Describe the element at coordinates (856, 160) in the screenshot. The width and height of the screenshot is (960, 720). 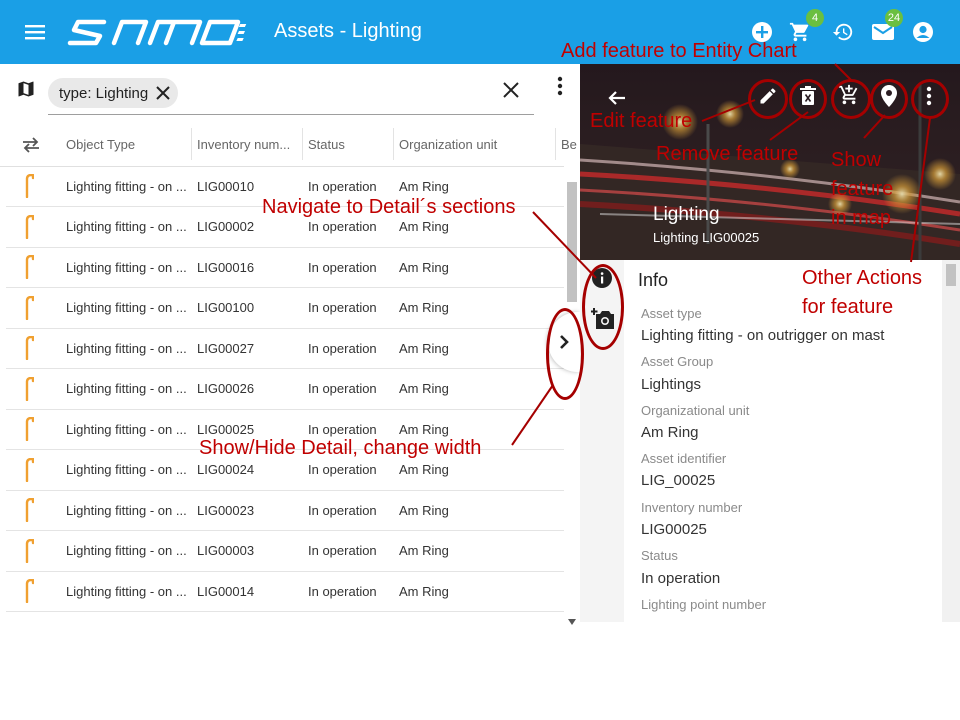
I see `annotation-show-feature-1: Show` at that location.